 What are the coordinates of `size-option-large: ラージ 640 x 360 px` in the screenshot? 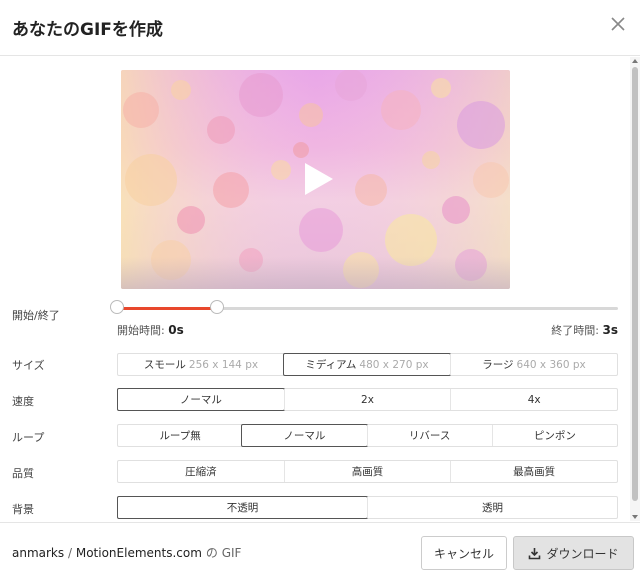 It's located at (533, 364).